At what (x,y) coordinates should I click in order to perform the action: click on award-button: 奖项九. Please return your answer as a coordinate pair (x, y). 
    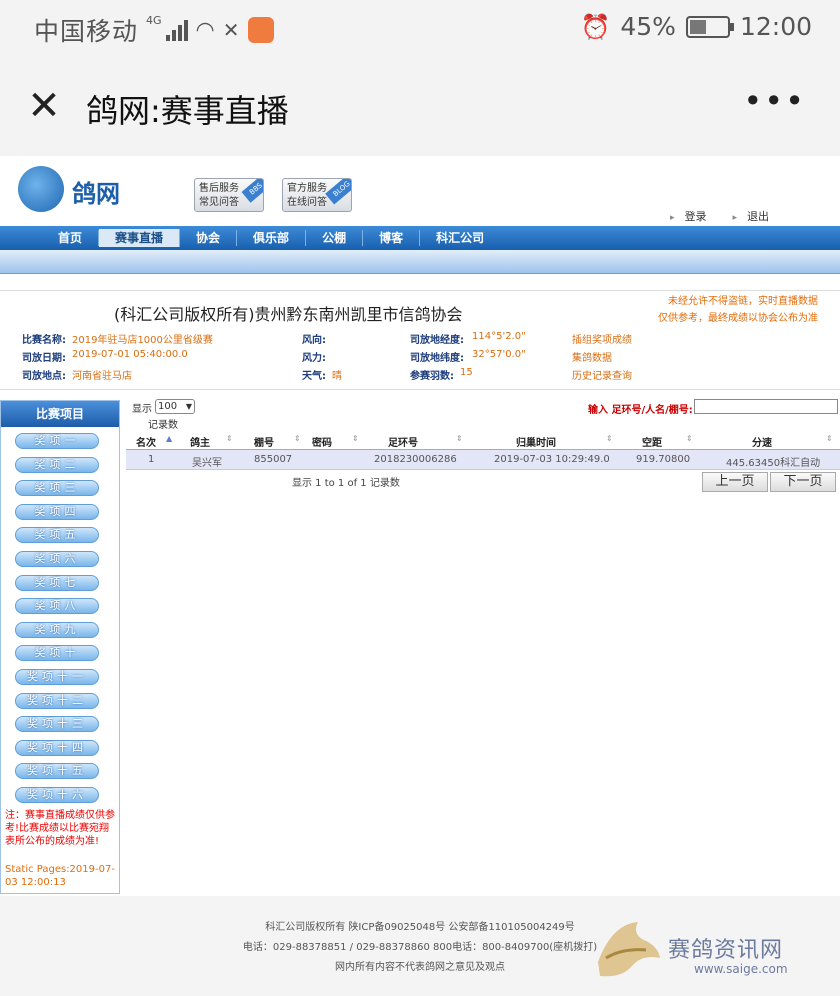
    Looking at the image, I should click on (57, 629).